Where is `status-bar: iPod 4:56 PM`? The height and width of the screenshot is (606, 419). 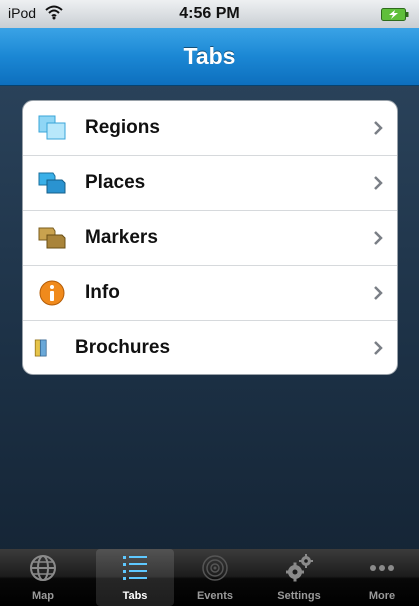 status-bar: iPod 4:56 PM is located at coordinates (209, 14).